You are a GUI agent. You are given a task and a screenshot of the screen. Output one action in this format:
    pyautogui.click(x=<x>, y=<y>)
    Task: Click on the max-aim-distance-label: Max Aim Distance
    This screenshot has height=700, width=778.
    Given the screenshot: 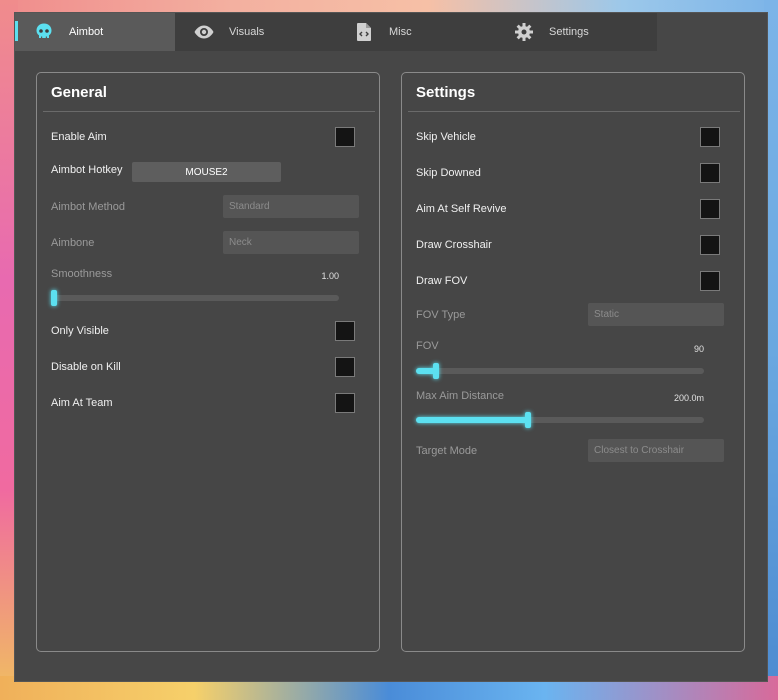 What is the action you would take?
    pyautogui.click(x=460, y=396)
    